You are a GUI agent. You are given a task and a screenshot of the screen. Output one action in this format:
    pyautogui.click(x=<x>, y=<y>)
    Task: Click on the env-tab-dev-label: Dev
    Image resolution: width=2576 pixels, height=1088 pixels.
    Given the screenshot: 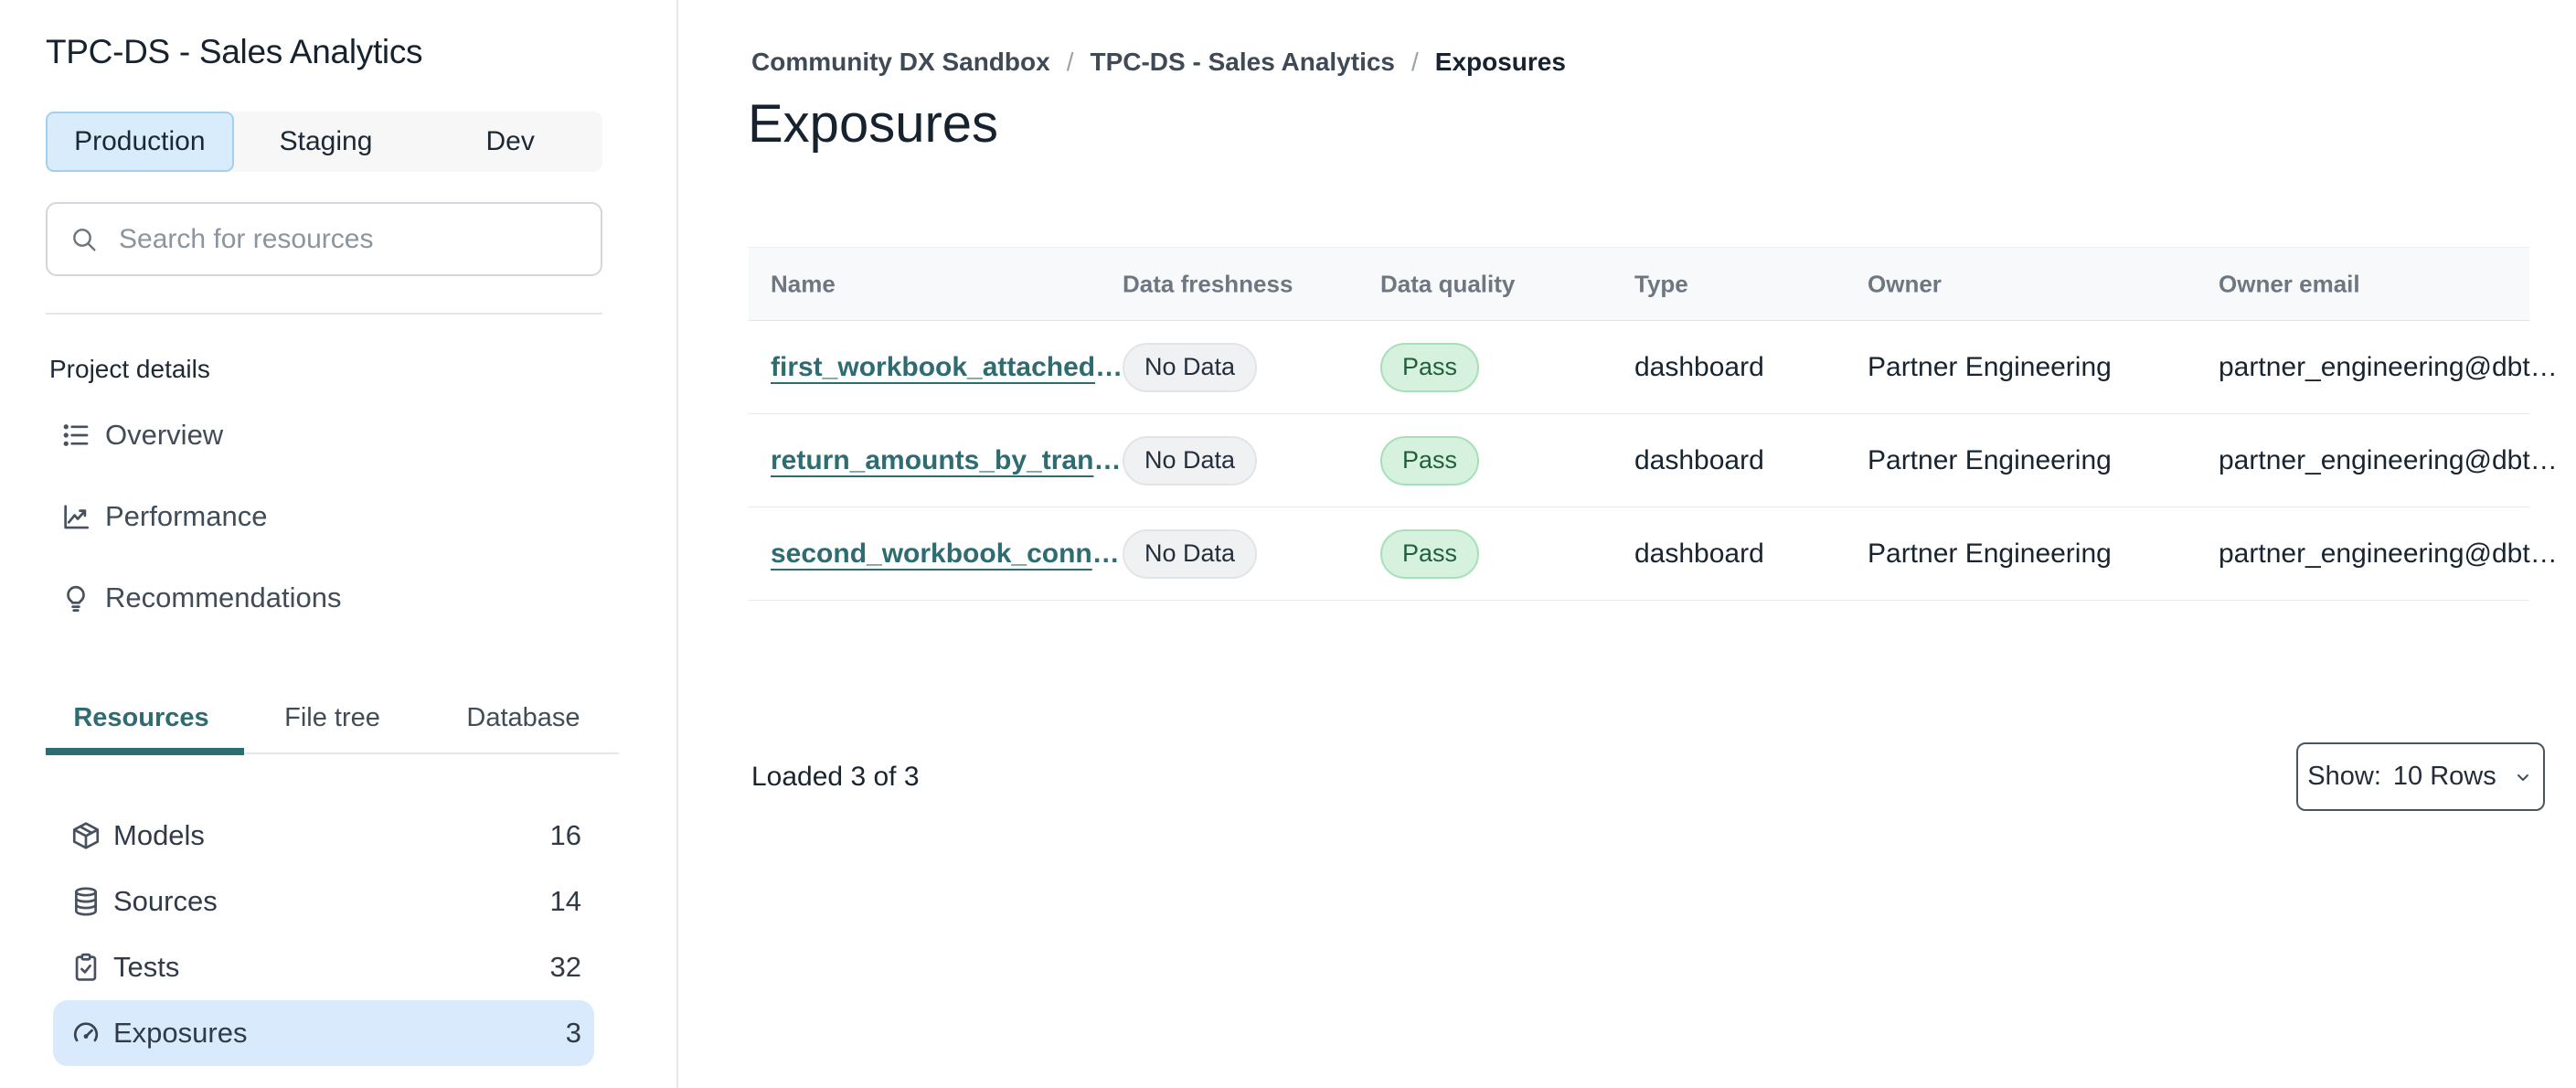 What is the action you would take?
    pyautogui.click(x=510, y=141)
    